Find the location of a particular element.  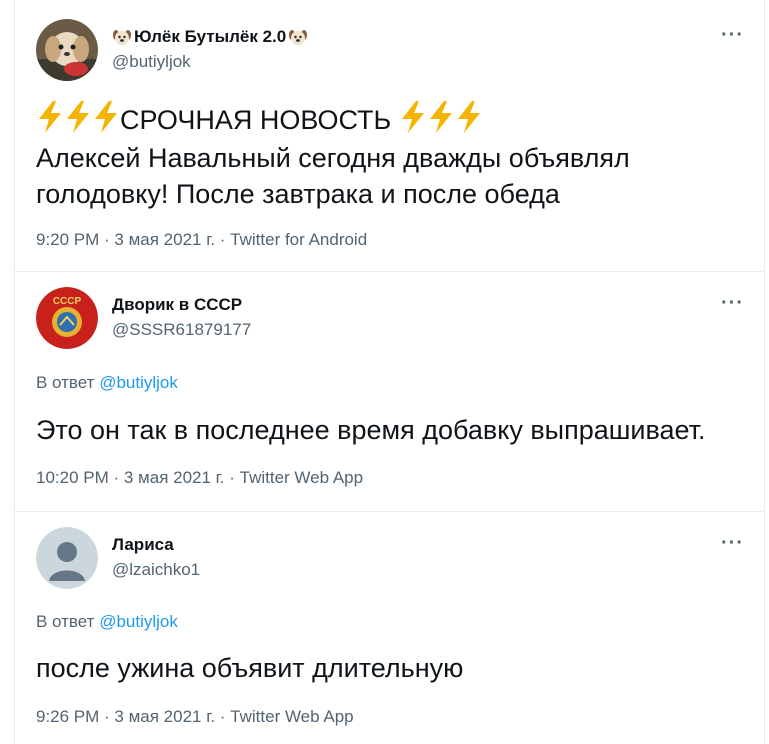

handle: @butiyljok is located at coordinates (151, 62).